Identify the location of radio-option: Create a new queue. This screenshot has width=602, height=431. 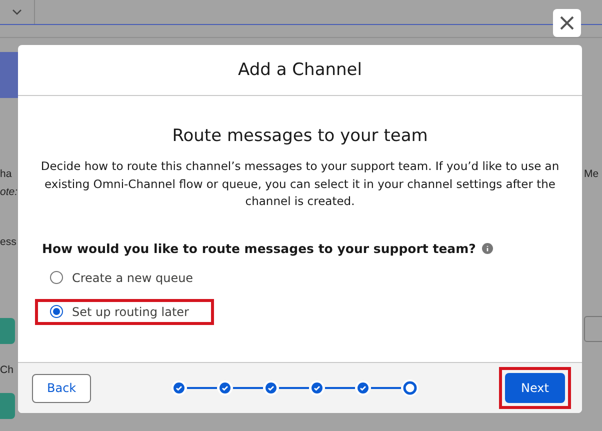
(126, 277).